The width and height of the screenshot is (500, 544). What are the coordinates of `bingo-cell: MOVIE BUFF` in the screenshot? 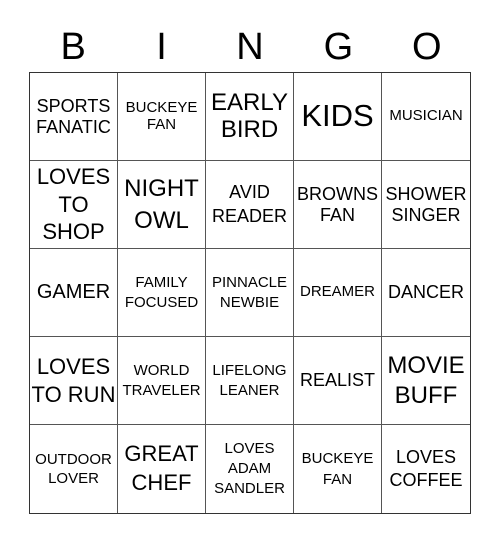 It's located at (426, 381).